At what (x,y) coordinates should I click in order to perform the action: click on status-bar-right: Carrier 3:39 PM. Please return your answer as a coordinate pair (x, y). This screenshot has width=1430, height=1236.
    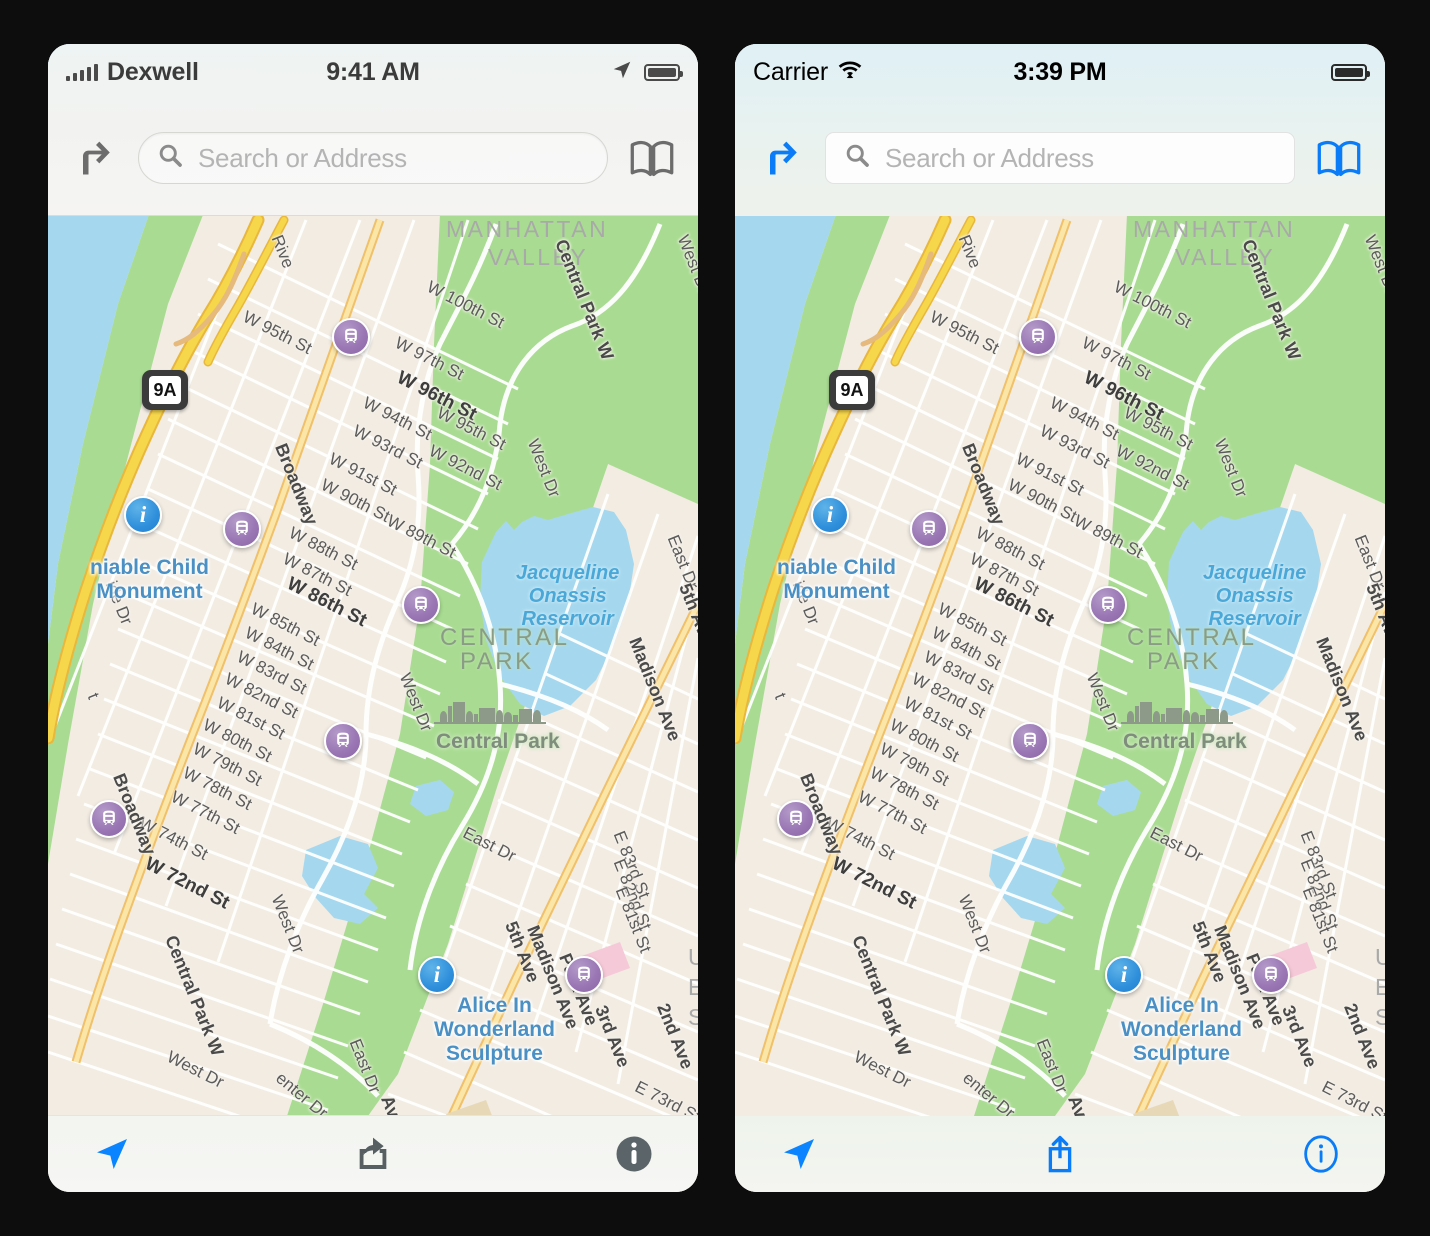
    Looking at the image, I should click on (1060, 72).